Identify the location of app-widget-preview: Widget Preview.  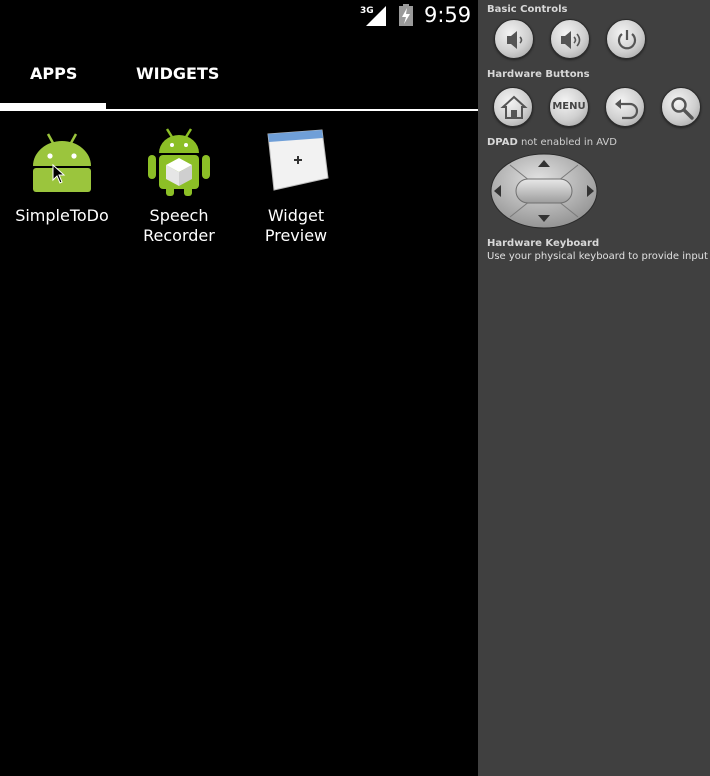
(296, 187).